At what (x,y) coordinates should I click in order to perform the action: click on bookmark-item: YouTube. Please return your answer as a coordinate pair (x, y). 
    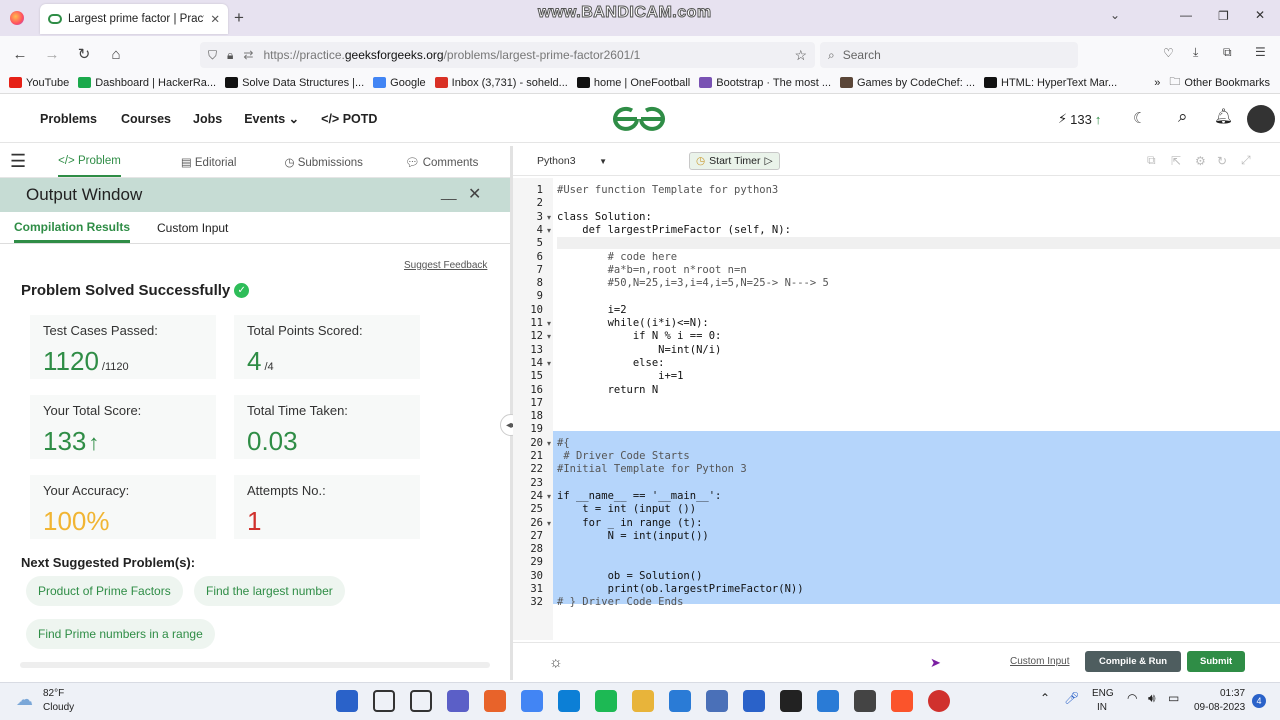
    Looking at the image, I should click on (39, 83).